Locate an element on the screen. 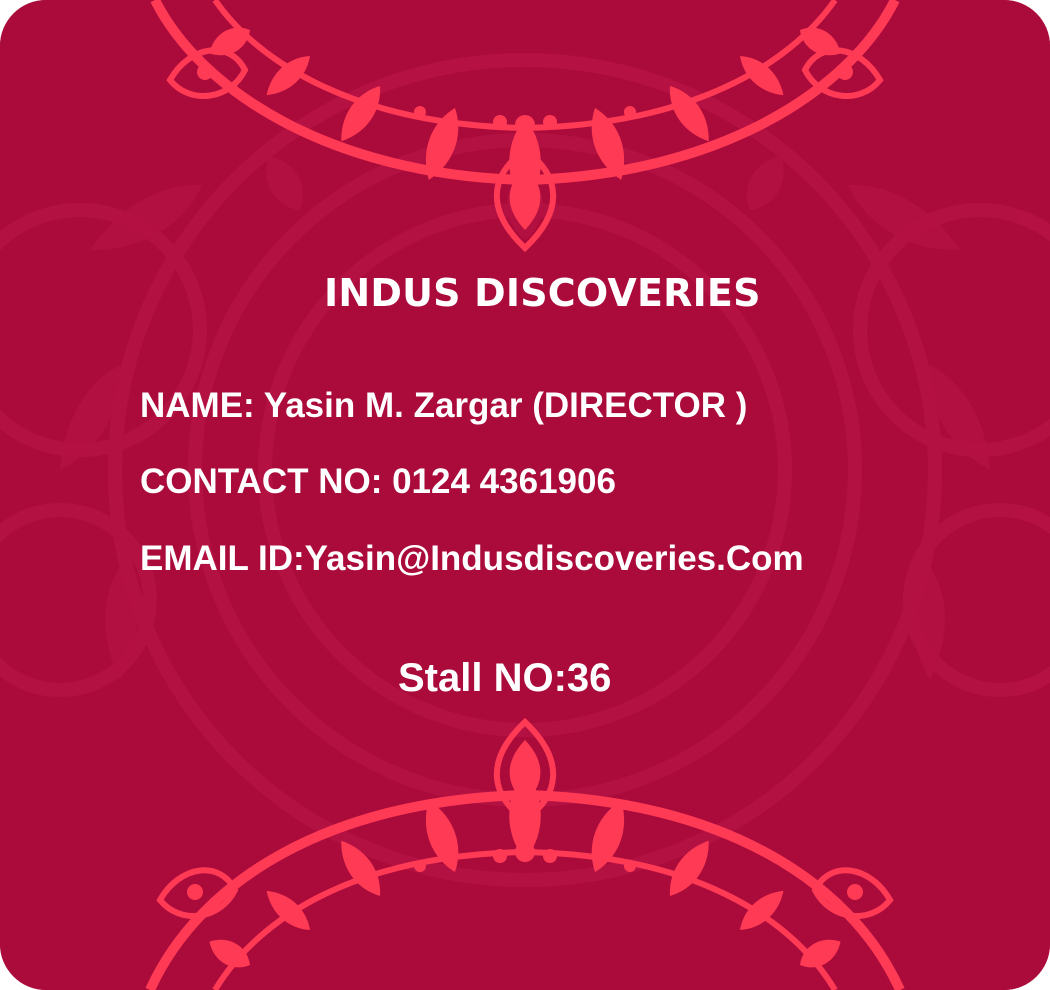  contact-name: NAME: Yasin M. Zargar (DIRECTOR ) is located at coordinates (444, 405).